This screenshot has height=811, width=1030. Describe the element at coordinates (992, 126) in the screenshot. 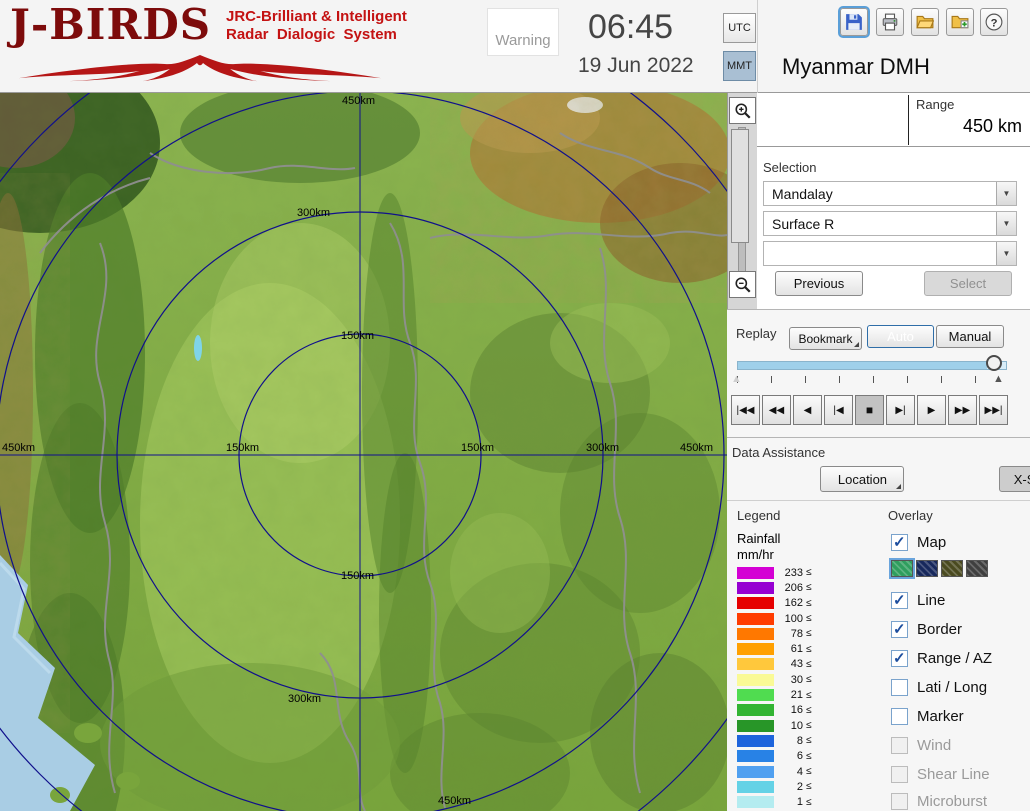

I see `range-value: 450 km` at that location.